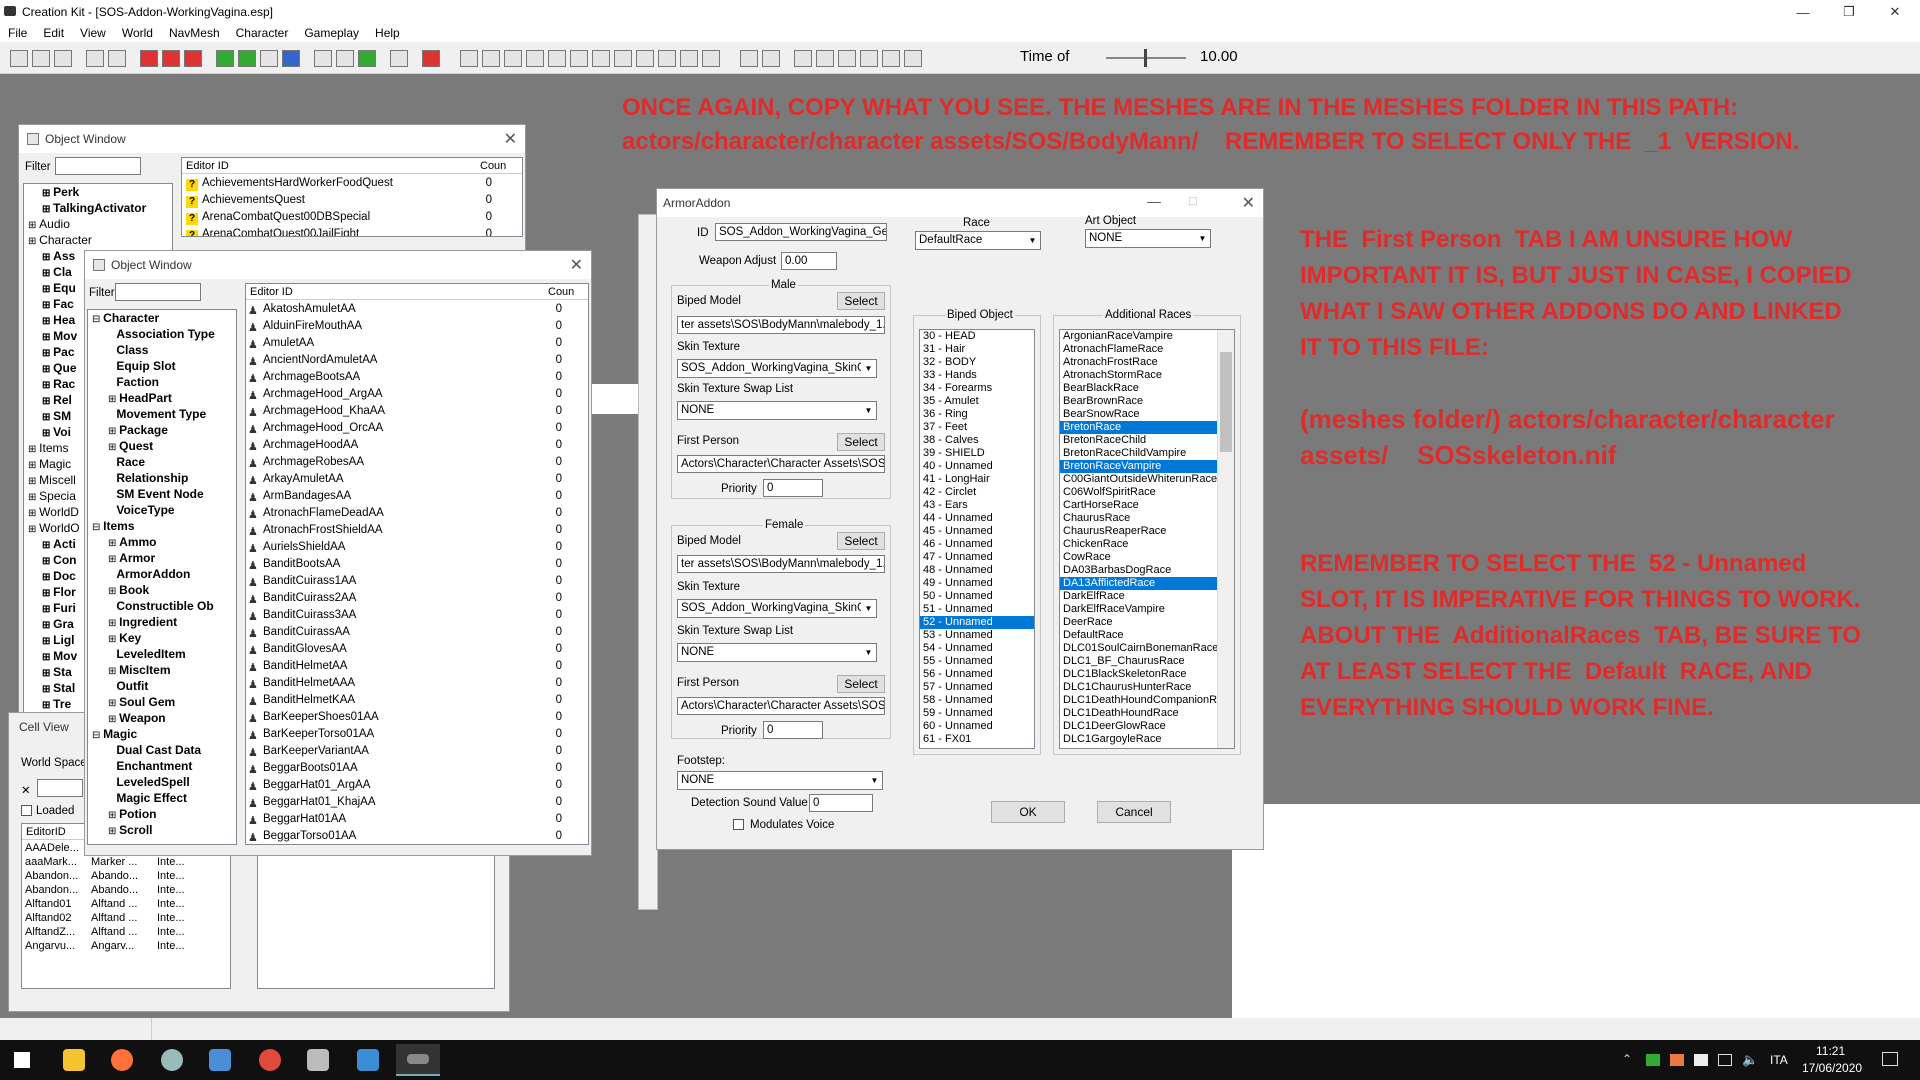 The height and width of the screenshot is (1080, 1920). What do you see at coordinates (409, 581) in the screenshot?
I see `table-row: ♟ BanditCuirass1AA 0` at bounding box center [409, 581].